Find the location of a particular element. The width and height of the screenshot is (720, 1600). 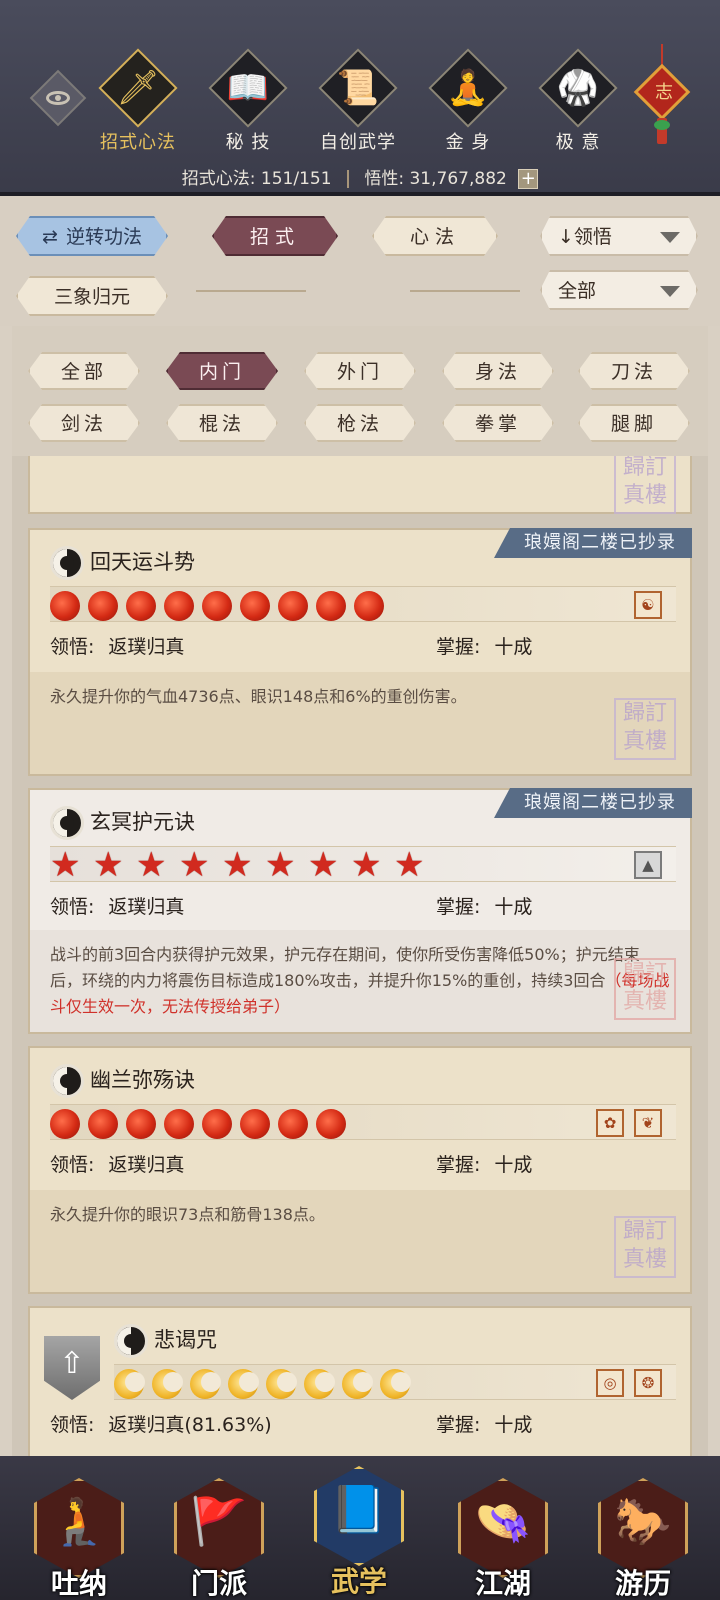

eye-icon is located at coordinates (58, 98).